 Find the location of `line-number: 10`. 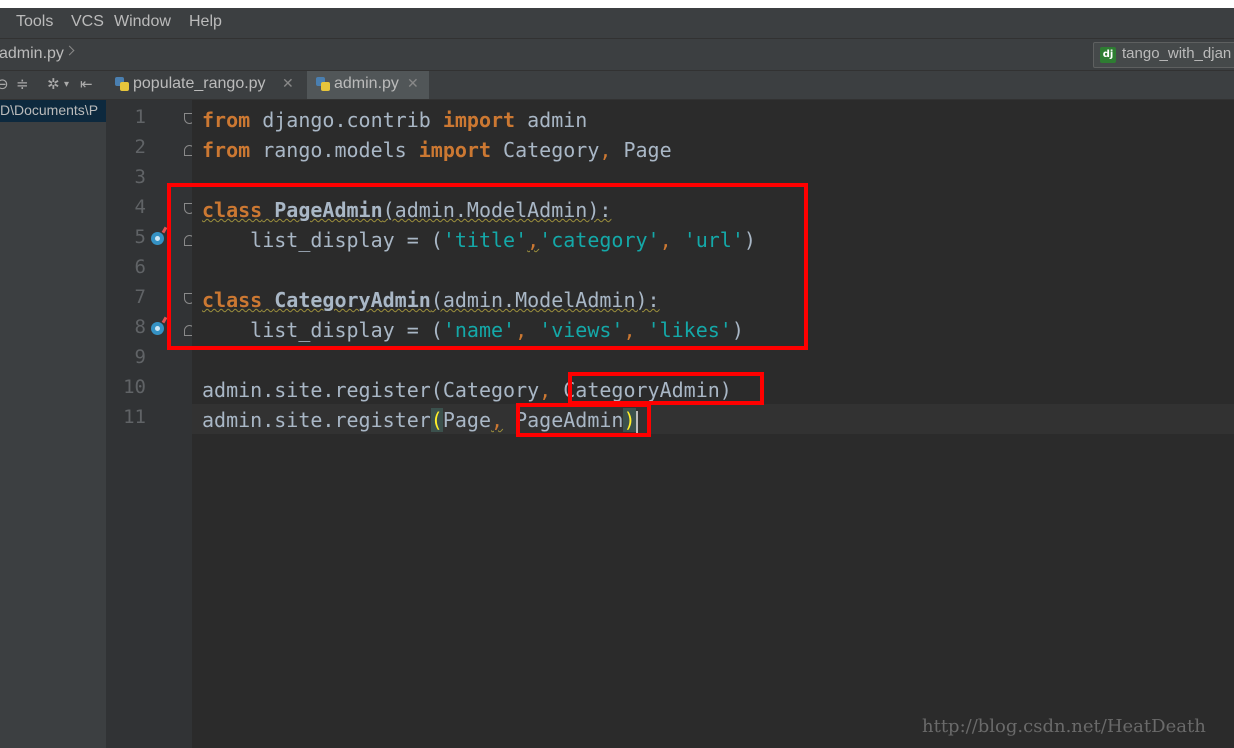

line-number: 10 is located at coordinates (134, 387).